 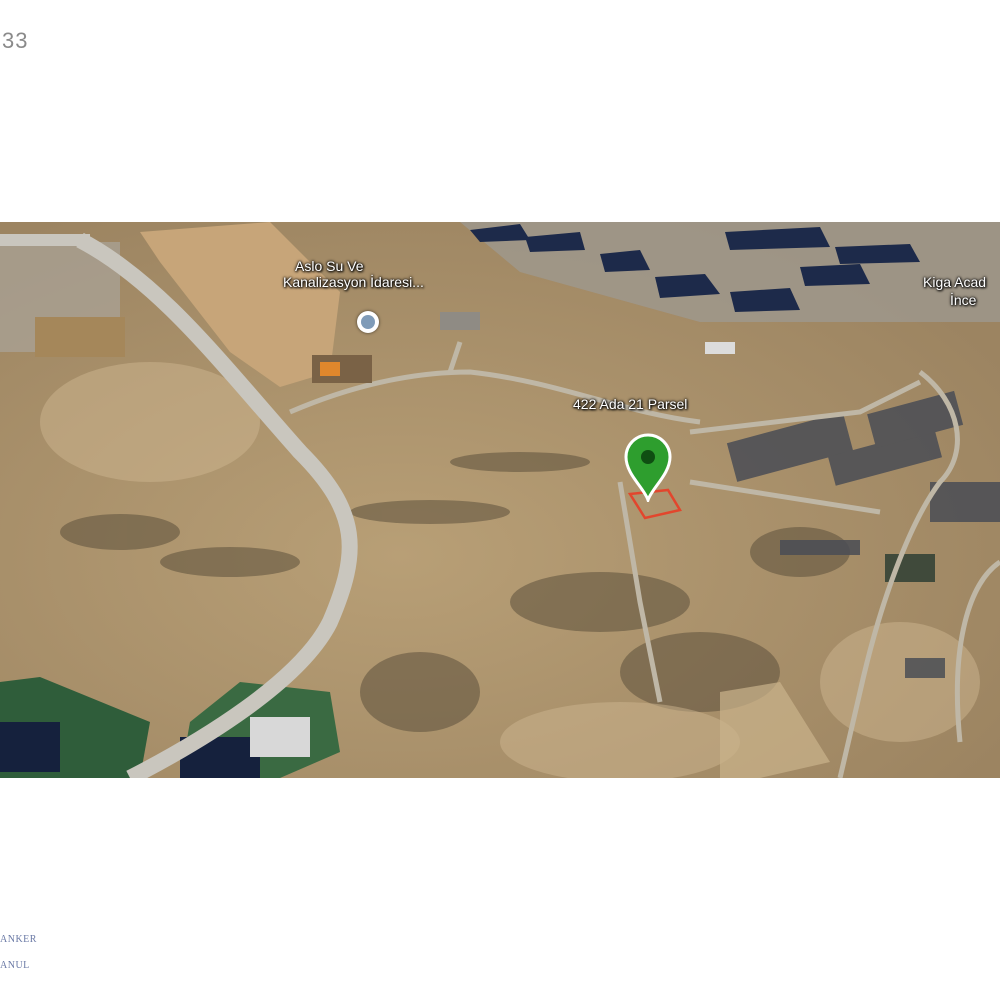 I want to click on place-label-line2: İnce, so click(x=963, y=300).